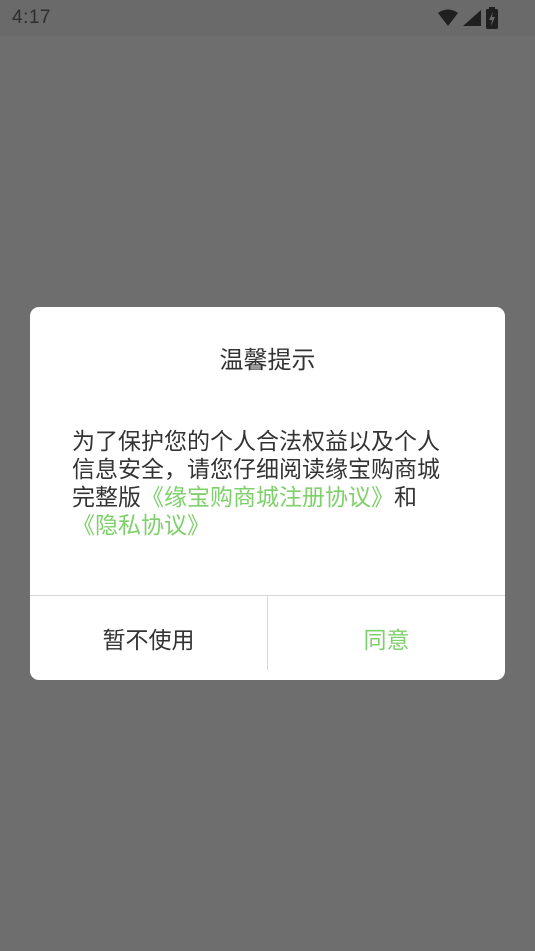  I want to click on signal-icon, so click(472, 18).